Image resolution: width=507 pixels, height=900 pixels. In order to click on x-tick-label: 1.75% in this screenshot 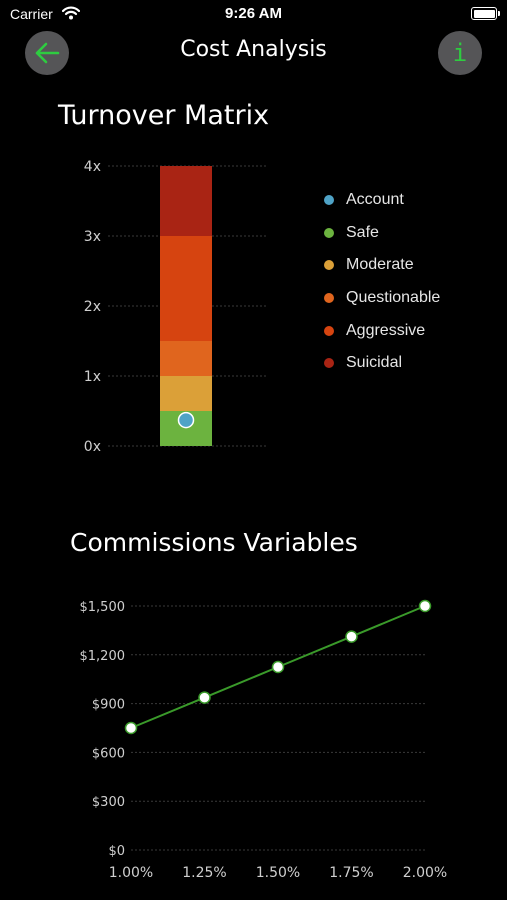, I will do `click(351, 873)`.